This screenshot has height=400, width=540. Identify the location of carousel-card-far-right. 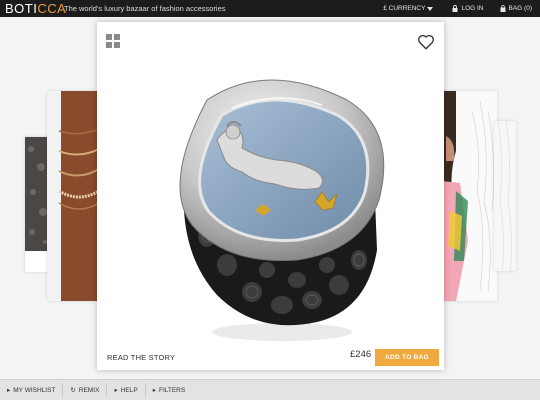
(505, 196).